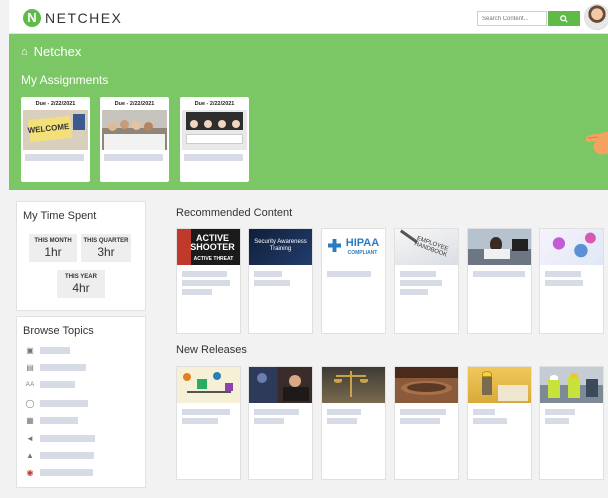  Describe the element at coordinates (81, 288) in the screenshot. I see `stat-value: 4hr` at that location.